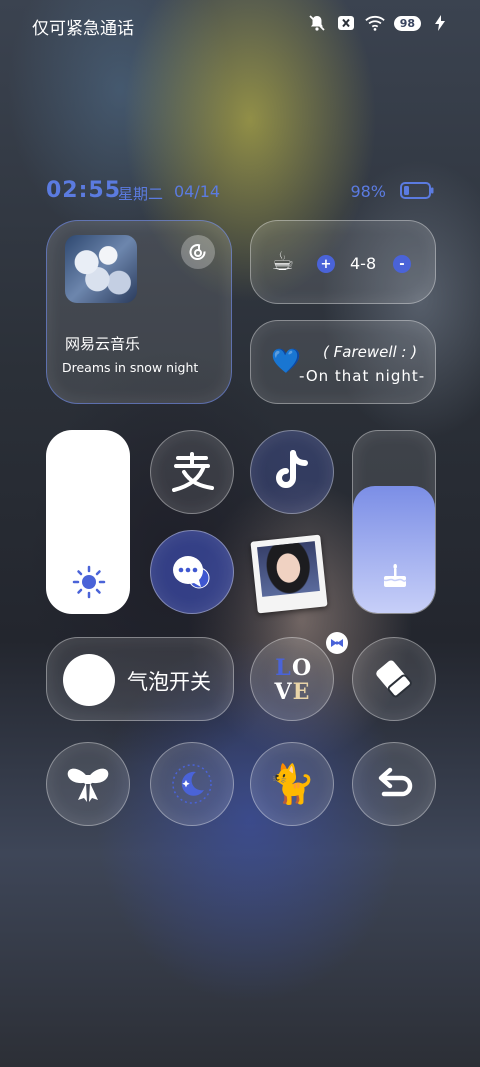 This screenshot has height=1067, width=480. Describe the element at coordinates (130, 367) in the screenshot. I see `song-title: Dreams in snow night` at that location.